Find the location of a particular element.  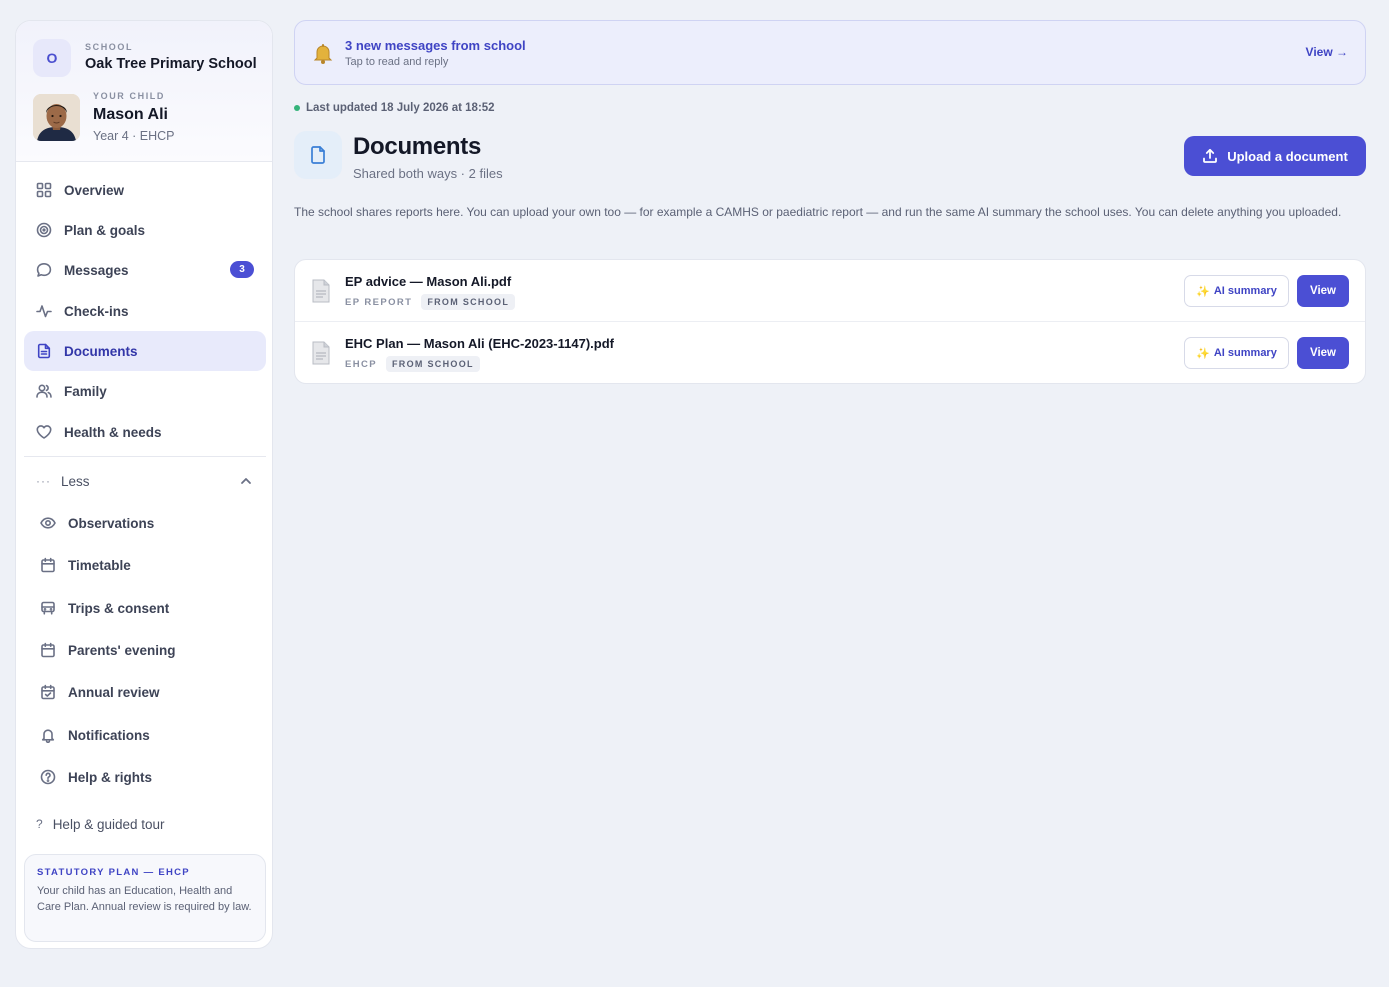

pulse-icon is located at coordinates (44, 311).